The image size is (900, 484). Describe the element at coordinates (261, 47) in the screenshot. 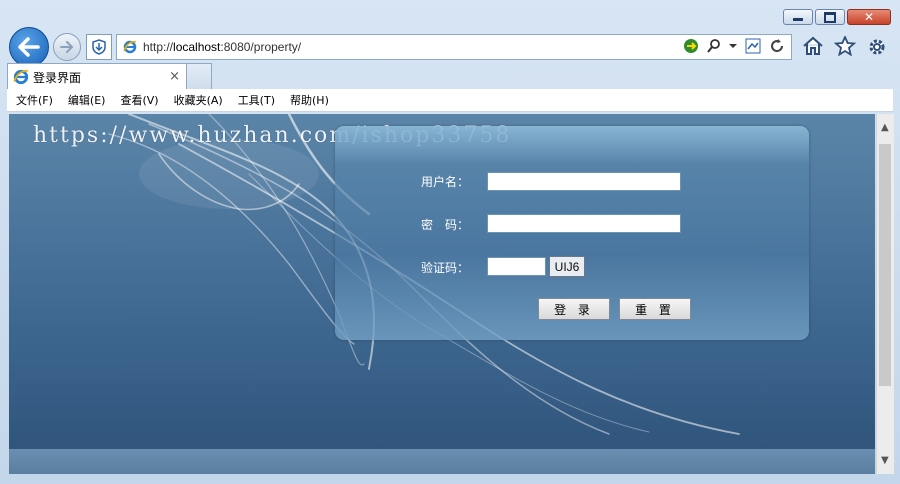

I see `url-path: :8080/property/` at that location.